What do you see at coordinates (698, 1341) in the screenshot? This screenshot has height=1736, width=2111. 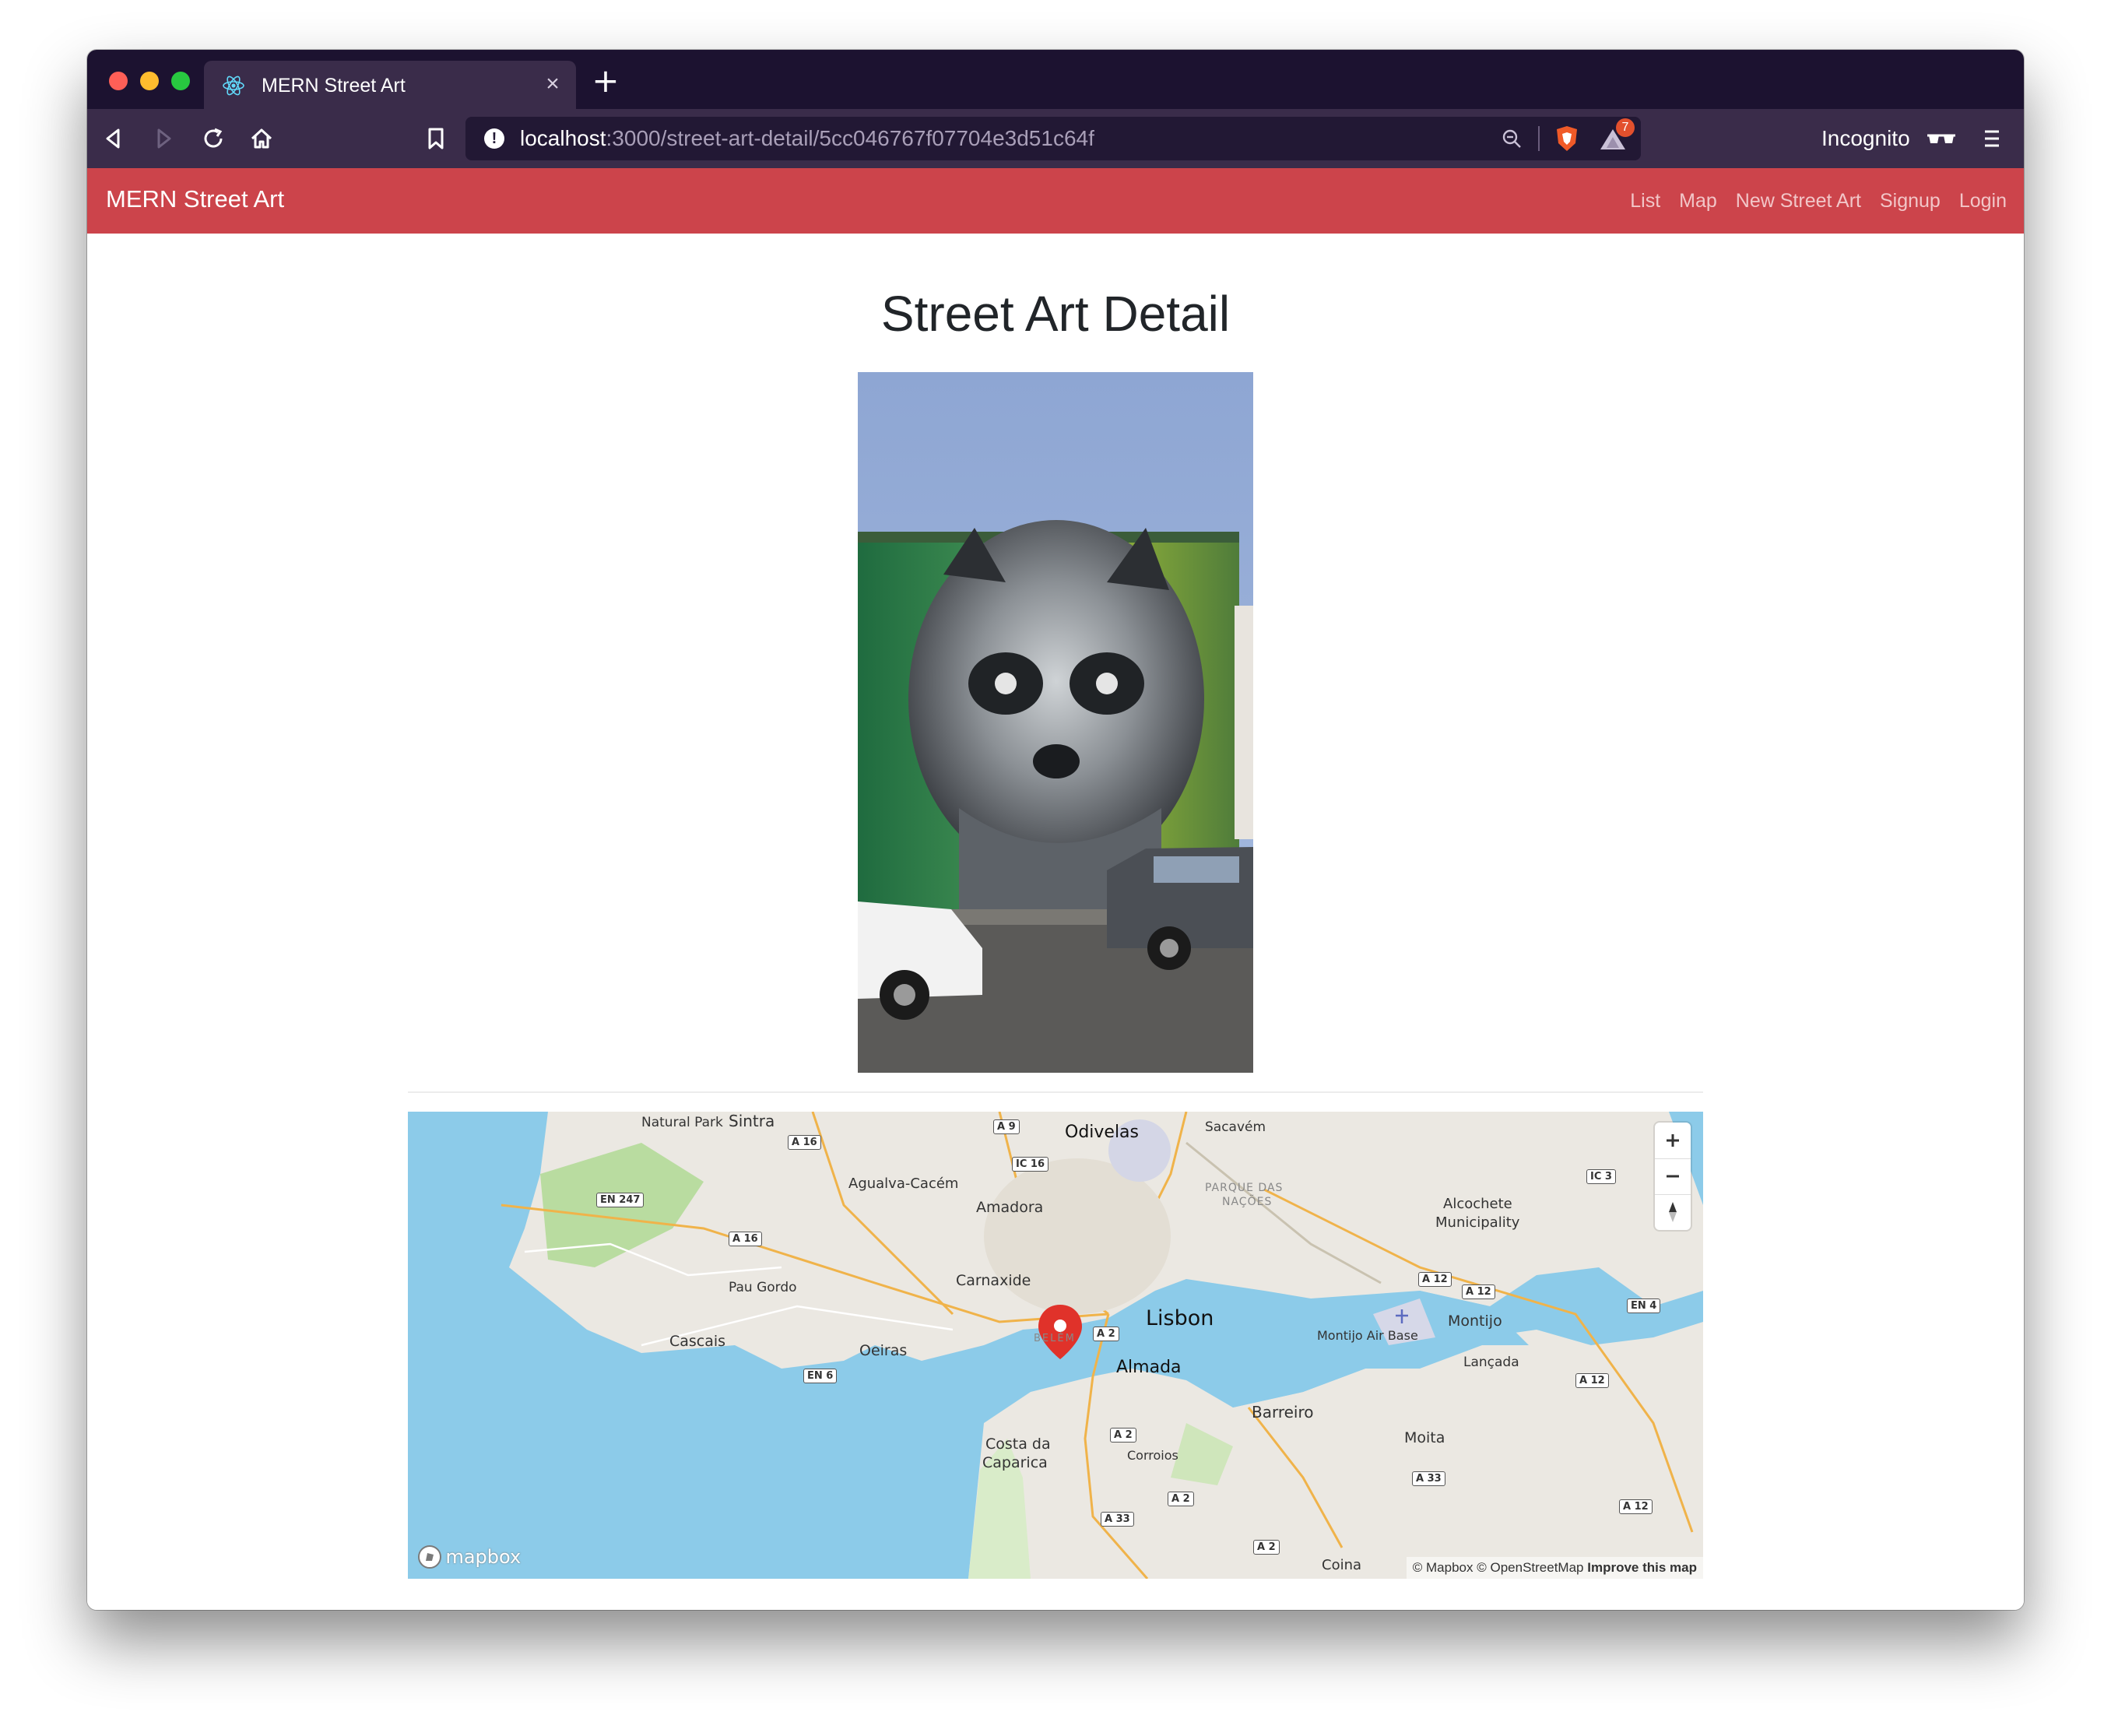 I see `map-label-cascais: Cascais` at bounding box center [698, 1341].